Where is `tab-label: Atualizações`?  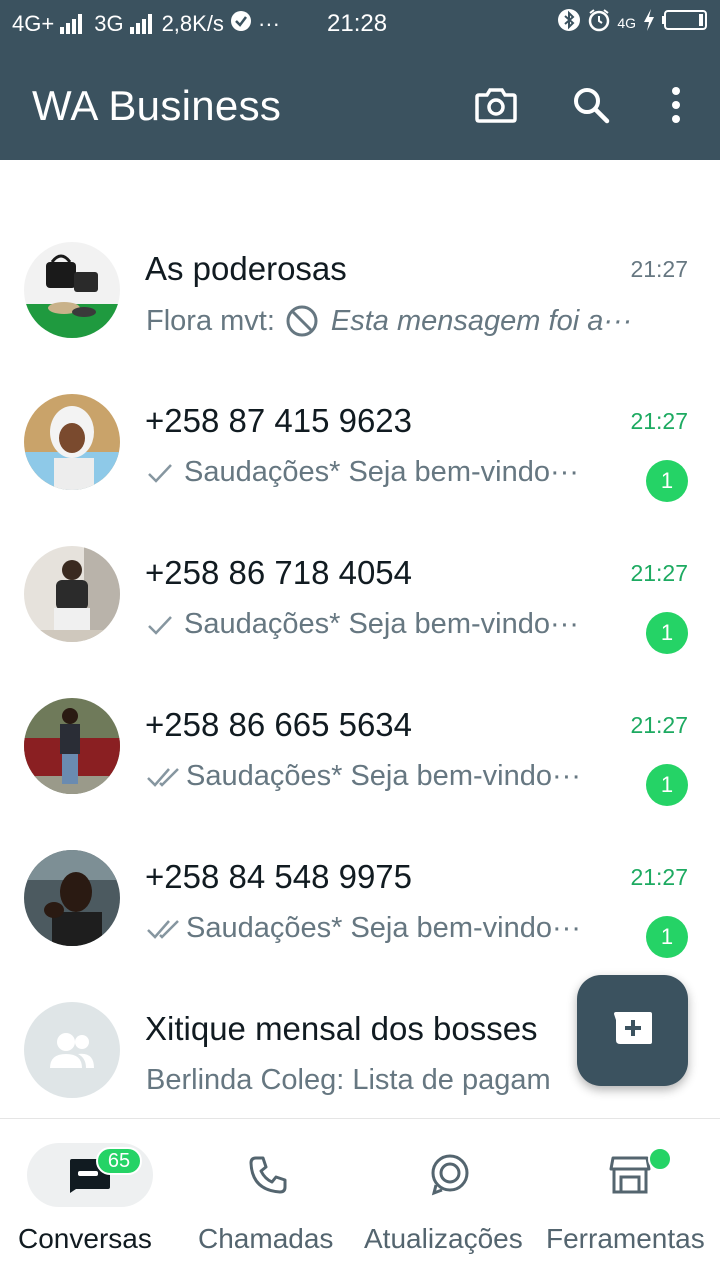 tab-label: Atualizações is located at coordinates (443, 1238).